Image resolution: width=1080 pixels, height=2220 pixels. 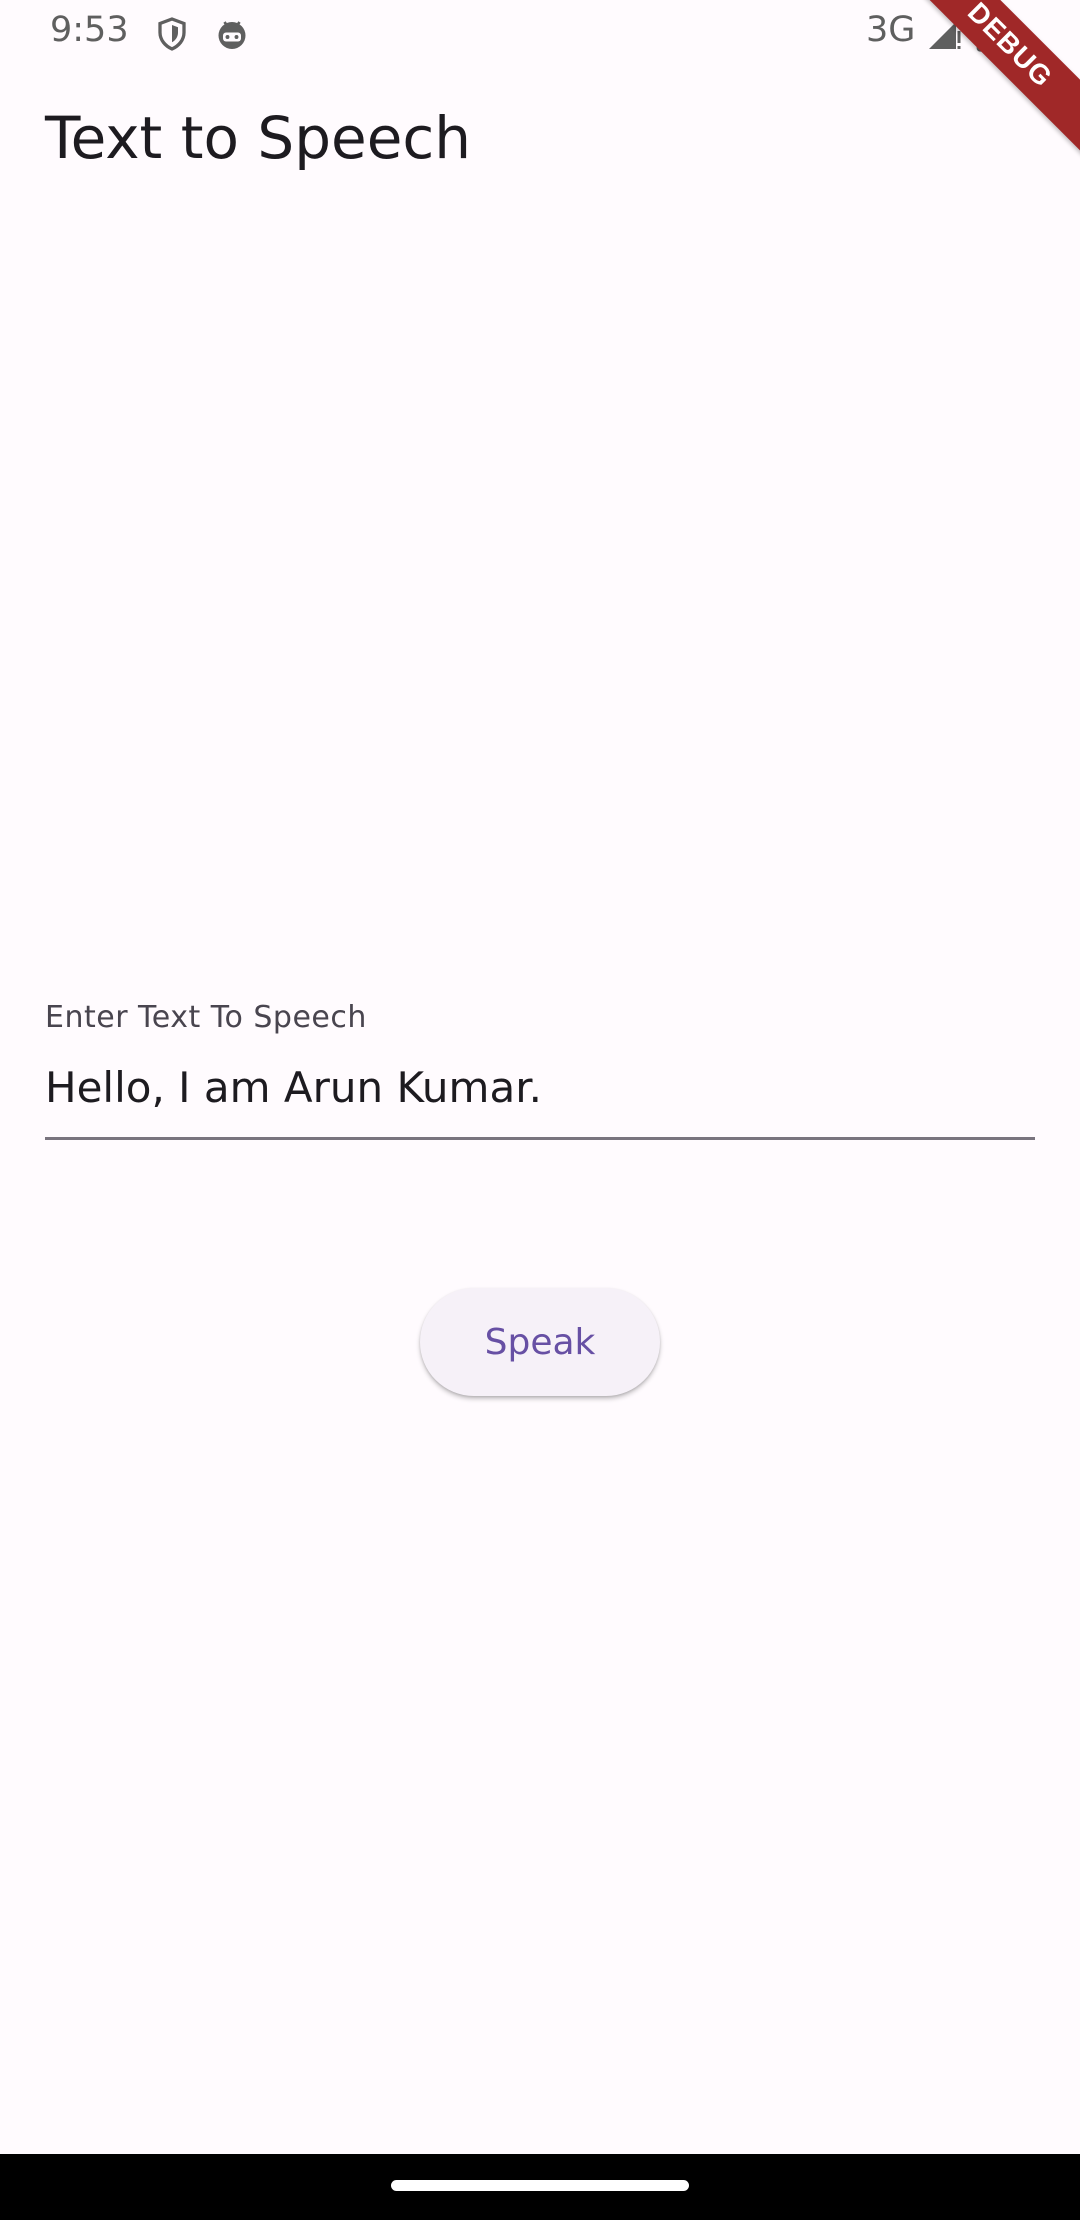 I want to click on speech-text-input, so click(x=540, y=1087).